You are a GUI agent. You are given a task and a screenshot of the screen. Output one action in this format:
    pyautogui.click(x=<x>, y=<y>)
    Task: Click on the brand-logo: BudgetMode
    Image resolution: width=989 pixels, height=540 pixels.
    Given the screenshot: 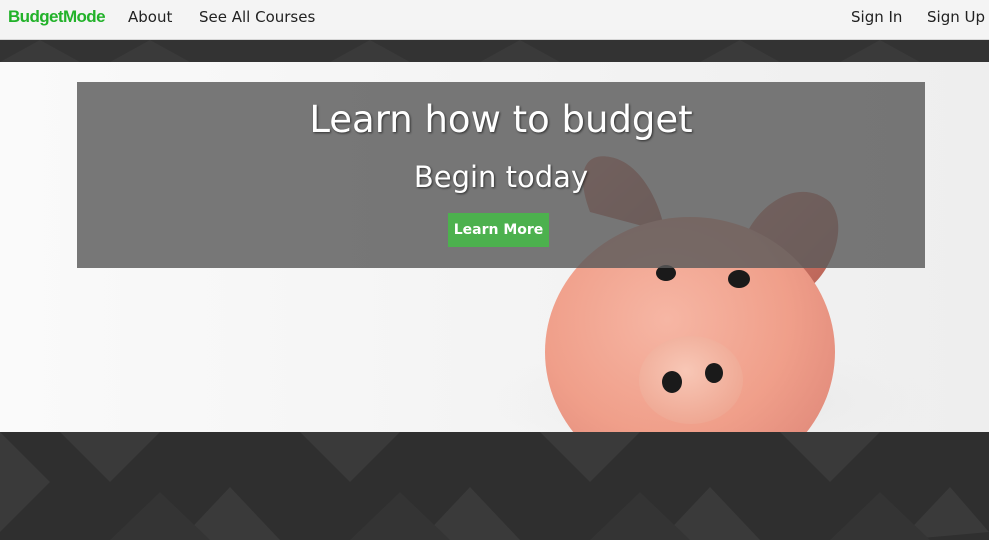 What is the action you would take?
    pyautogui.click(x=57, y=17)
    